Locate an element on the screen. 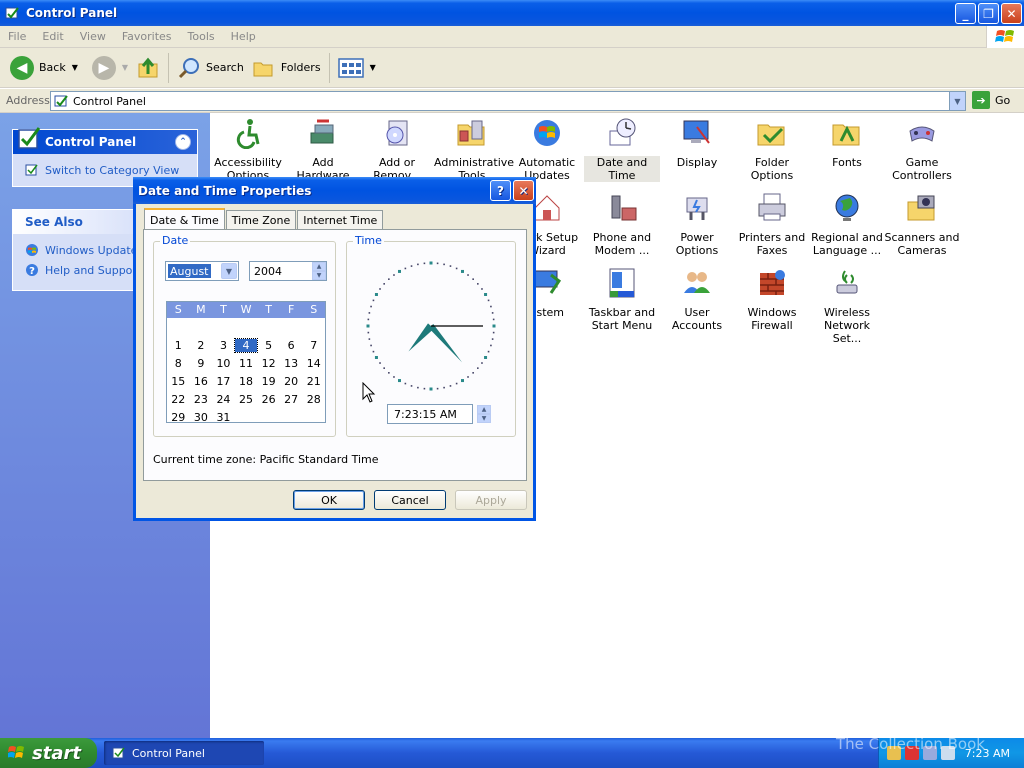 Image resolution: width=1024 pixels, height=768 pixels. calendar-day: 24 is located at coordinates (223, 399).